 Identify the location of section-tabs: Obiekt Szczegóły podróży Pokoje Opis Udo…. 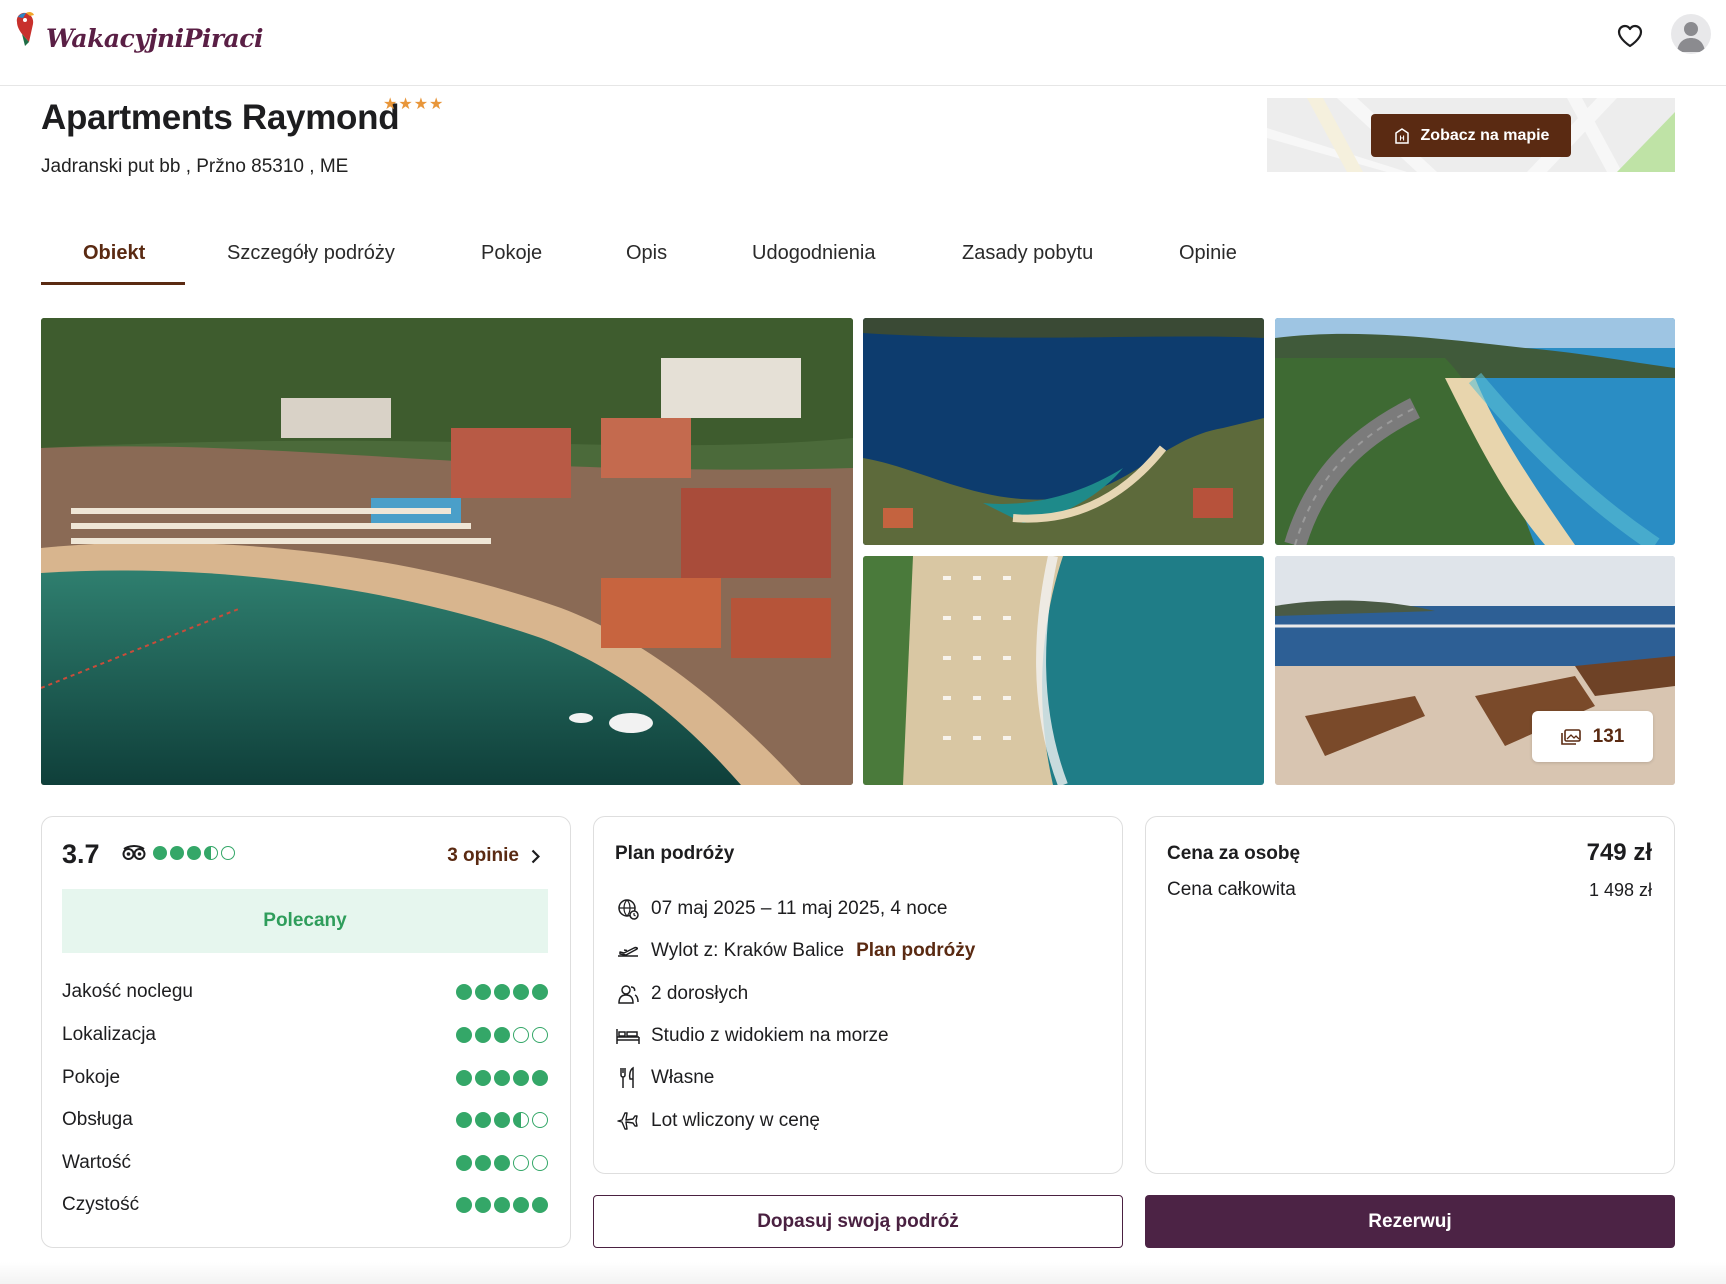
(858, 259).